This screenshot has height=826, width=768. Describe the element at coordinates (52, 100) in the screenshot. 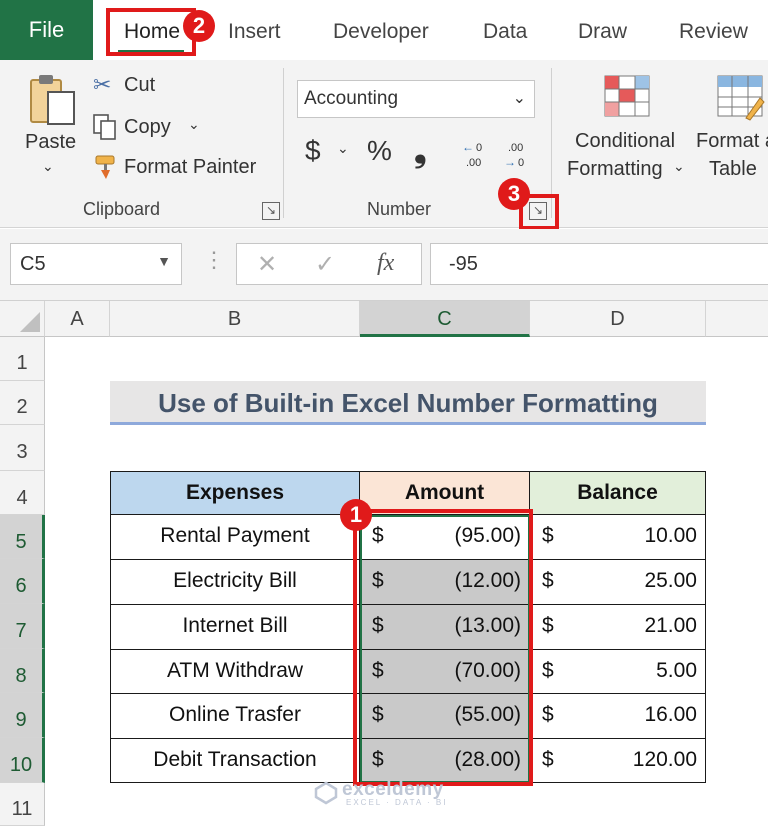

I see `paste-icon` at that location.